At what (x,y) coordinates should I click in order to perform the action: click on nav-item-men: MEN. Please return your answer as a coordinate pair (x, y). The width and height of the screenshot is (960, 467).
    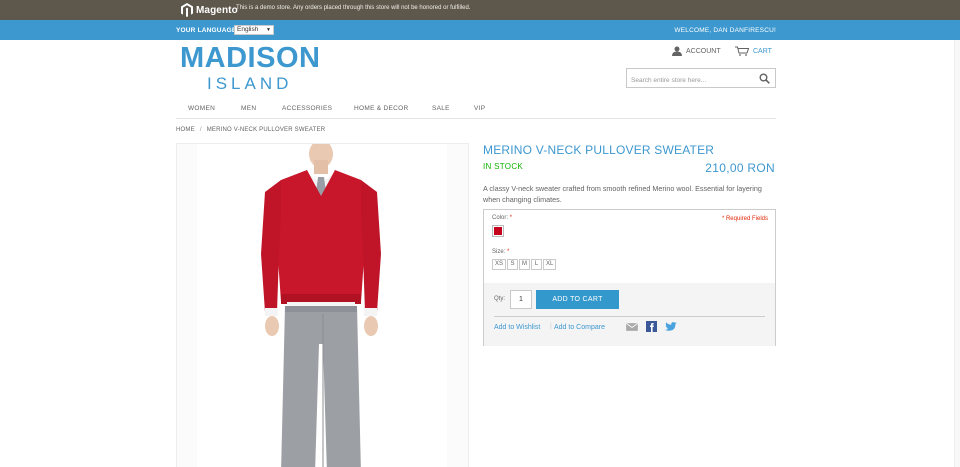
    Looking at the image, I should click on (248, 108).